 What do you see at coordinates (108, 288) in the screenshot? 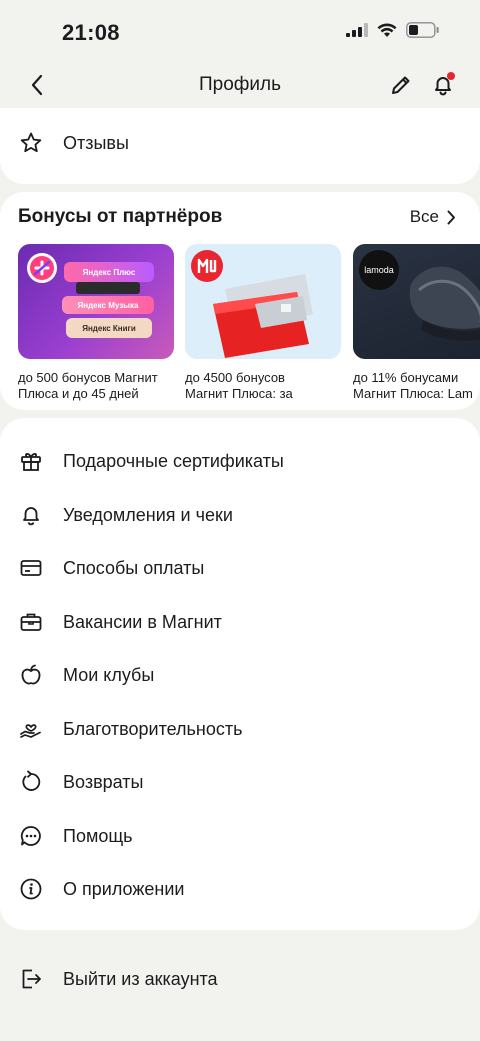
I see `promo-card-box` at bounding box center [108, 288].